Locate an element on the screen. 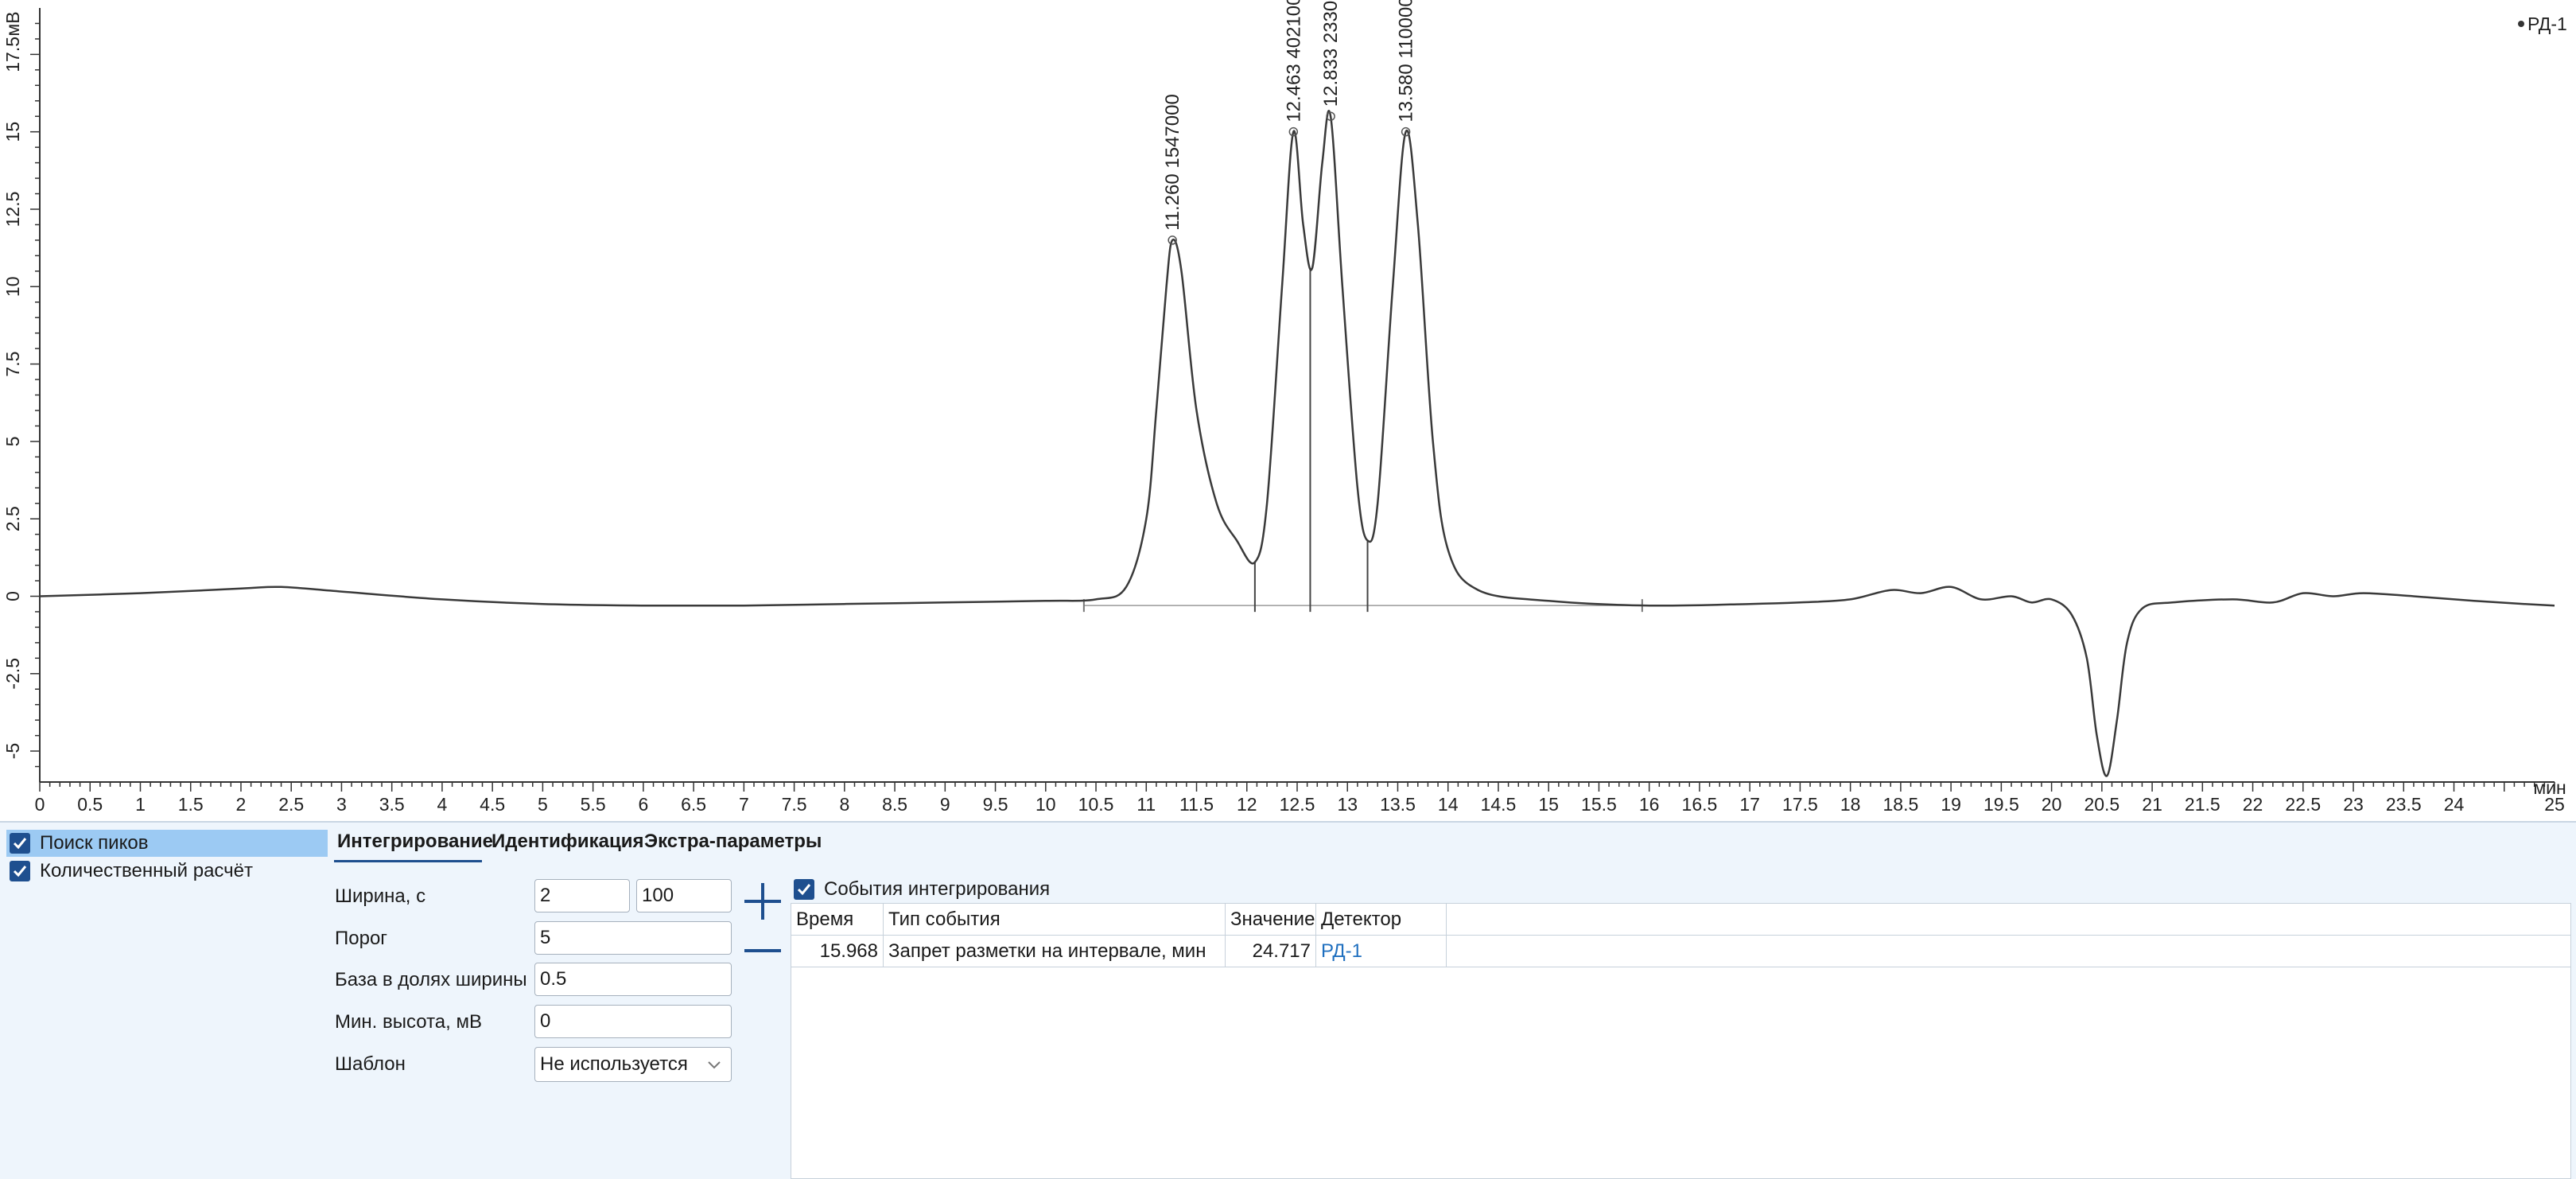 This screenshot has height=1179, width=2576. table-row-filler is located at coordinates (2008, 951).